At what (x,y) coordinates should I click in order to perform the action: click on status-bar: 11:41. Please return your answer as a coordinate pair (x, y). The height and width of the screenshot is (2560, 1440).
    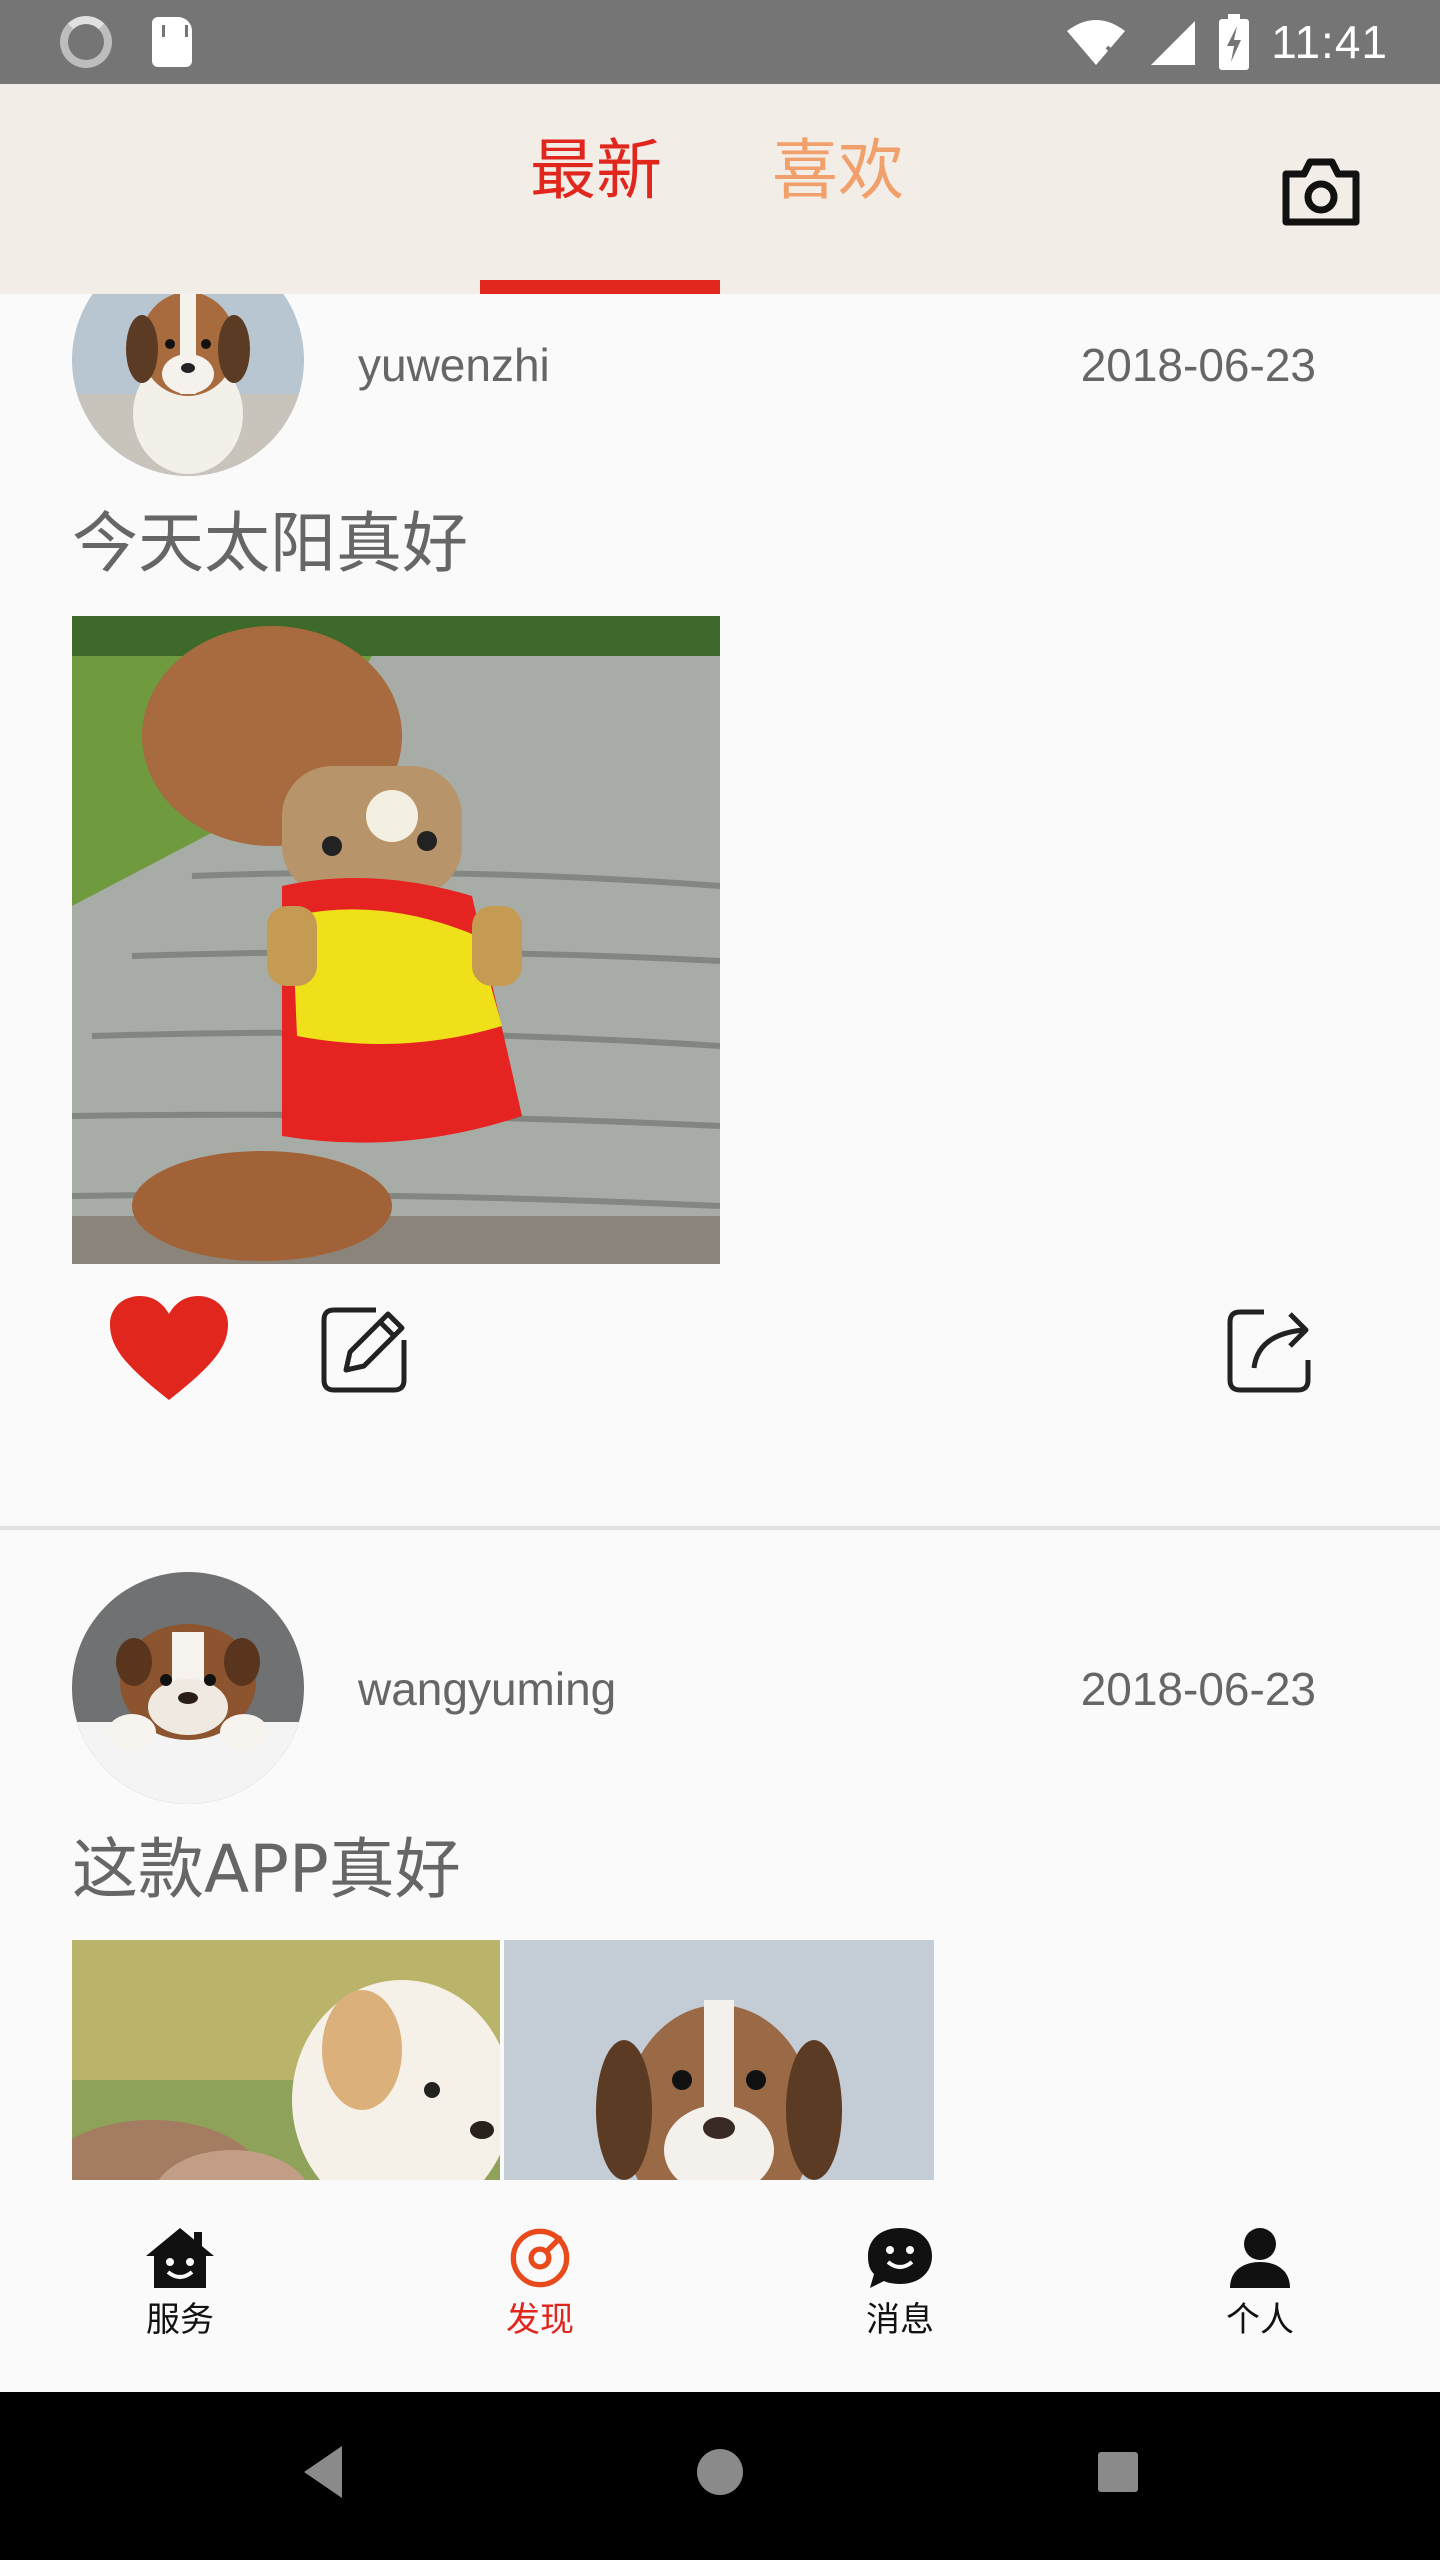
    Looking at the image, I should click on (720, 42).